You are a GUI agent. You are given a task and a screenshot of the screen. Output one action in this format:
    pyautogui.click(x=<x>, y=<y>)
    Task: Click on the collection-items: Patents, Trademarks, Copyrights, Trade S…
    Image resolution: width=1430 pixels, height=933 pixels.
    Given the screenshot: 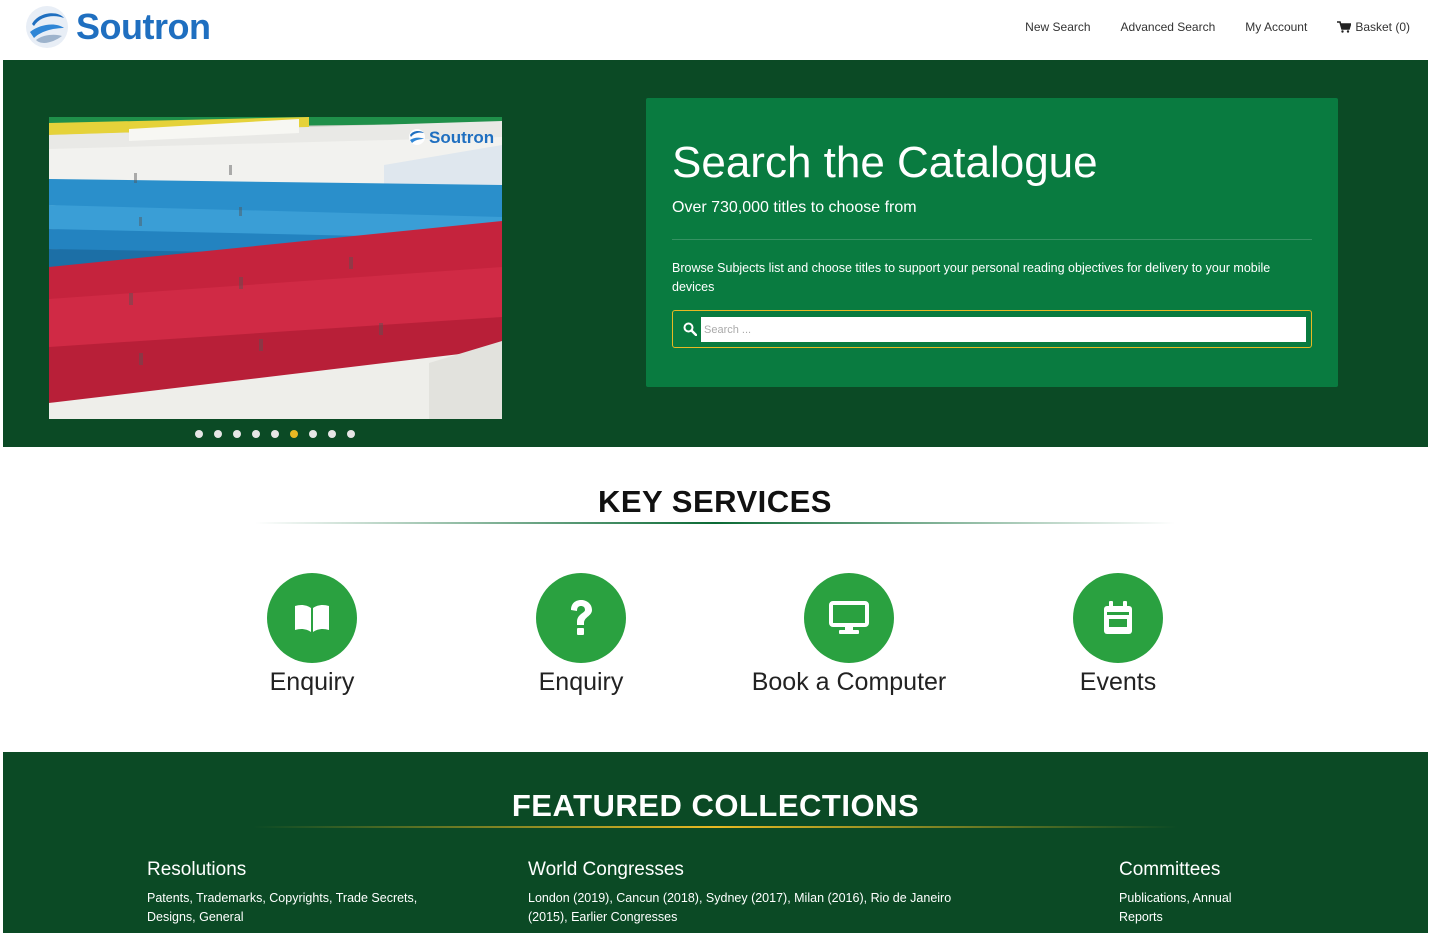 What is the action you would take?
    pyautogui.click(x=282, y=907)
    